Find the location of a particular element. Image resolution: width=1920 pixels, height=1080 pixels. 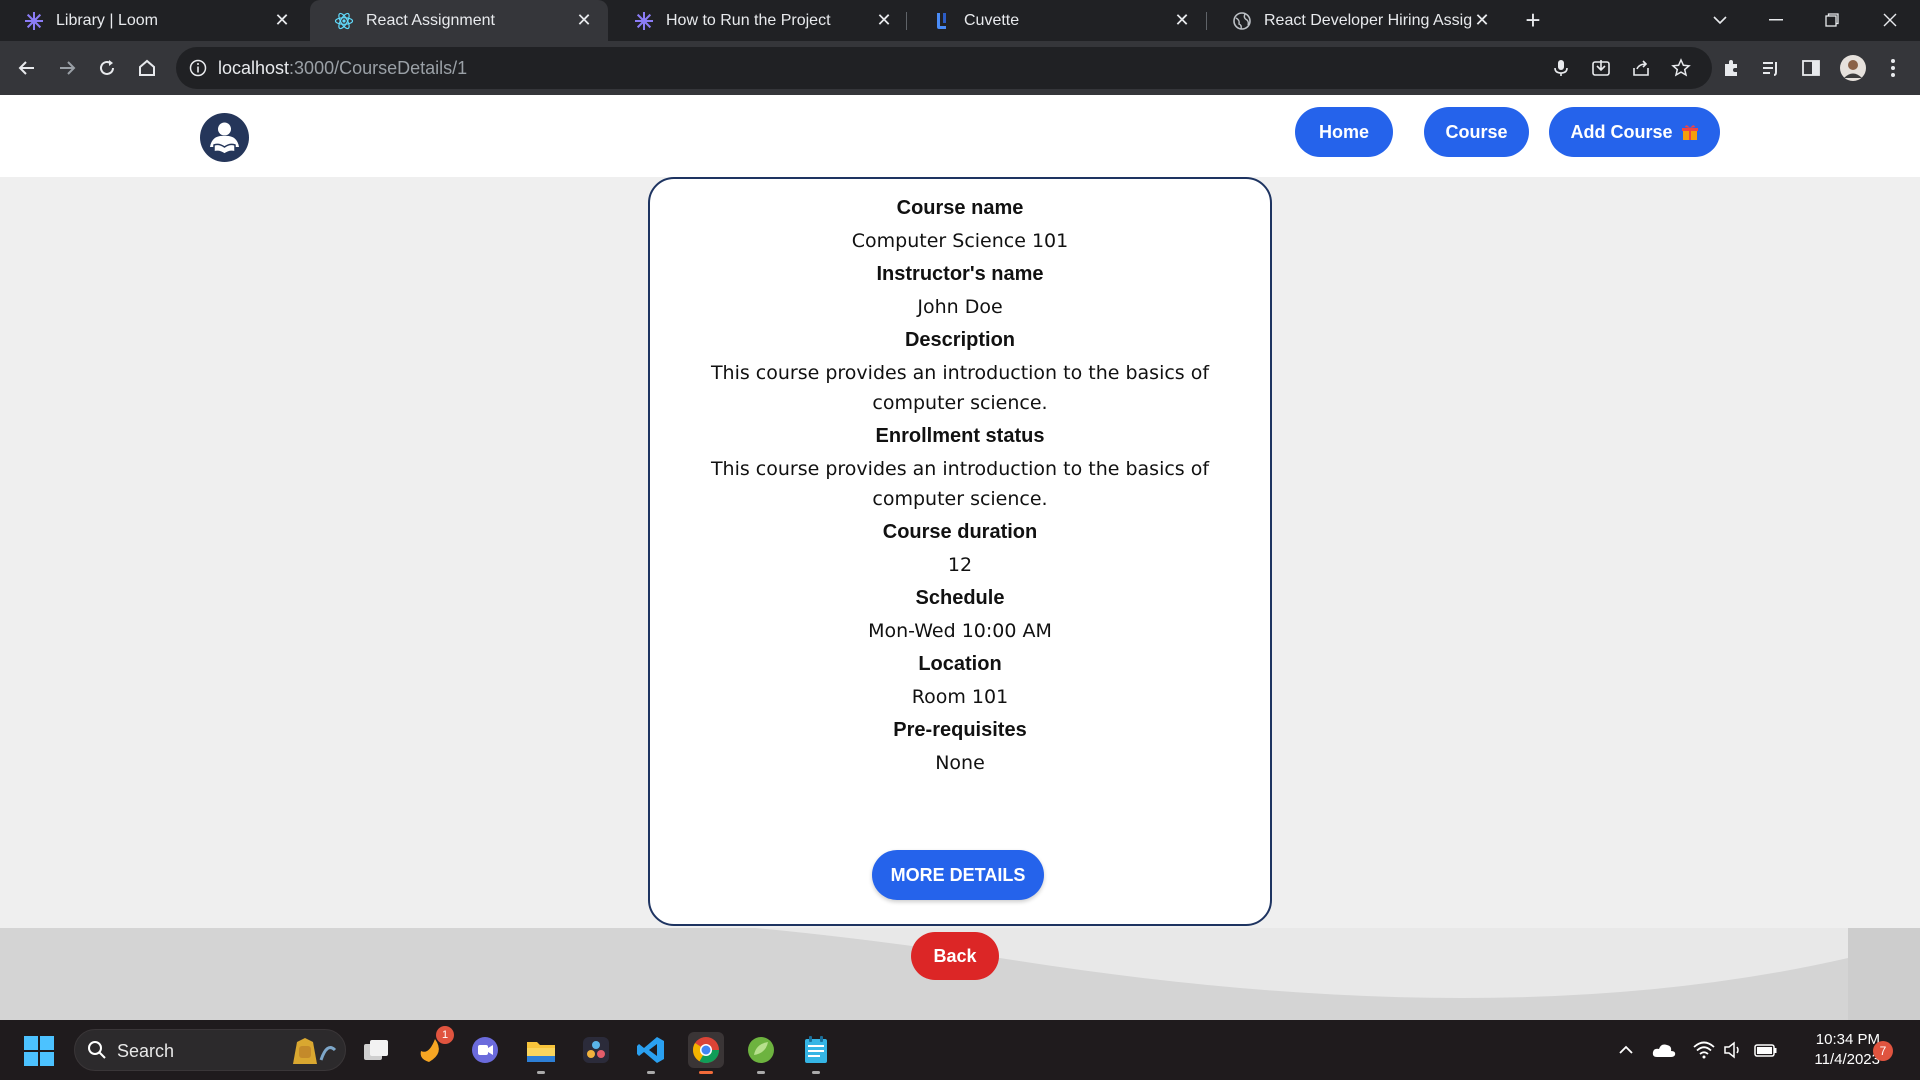

tab-title: React Assignment is located at coordinates (430, 20).